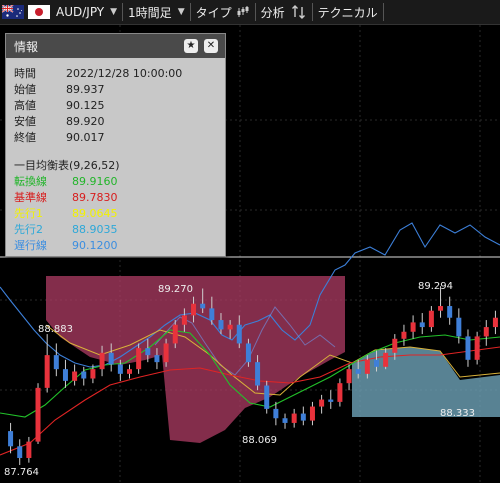 The width and height of the screenshot is (500, 483). I want to click on period-selector: 1時間足 ▼, so click(156, 12).